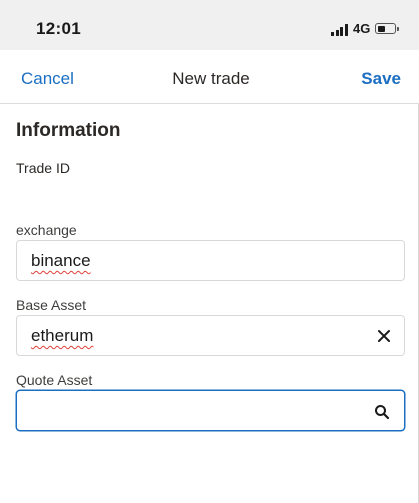  What do you see at coordinates (398, 29) in the screenshot?
I see `battery-tip` at bounding box center [398, 29].